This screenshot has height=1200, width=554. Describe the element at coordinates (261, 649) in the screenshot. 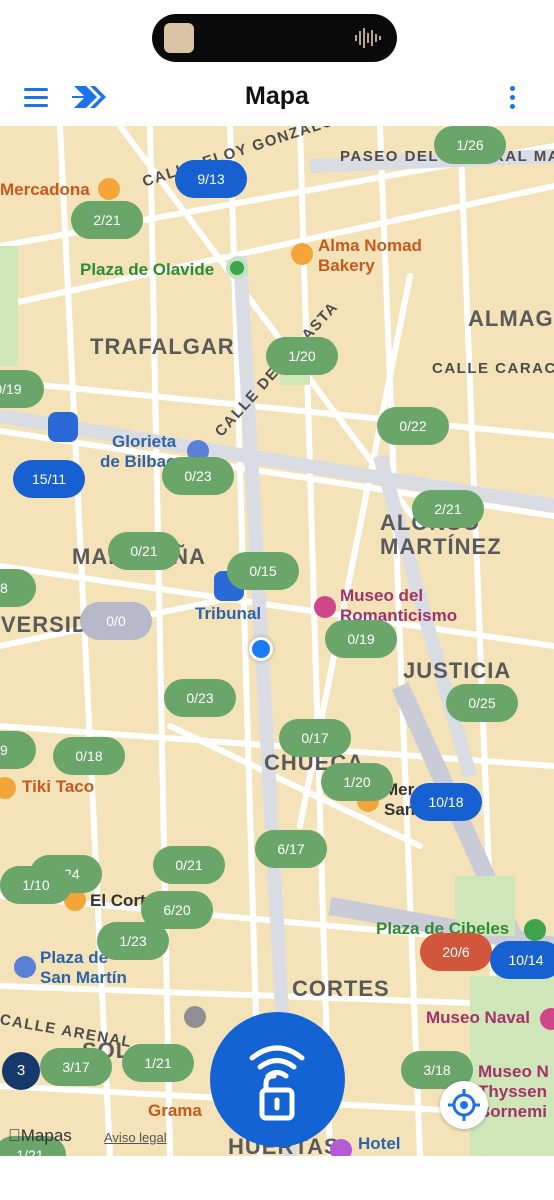

I see `user-location-marker` at that location.